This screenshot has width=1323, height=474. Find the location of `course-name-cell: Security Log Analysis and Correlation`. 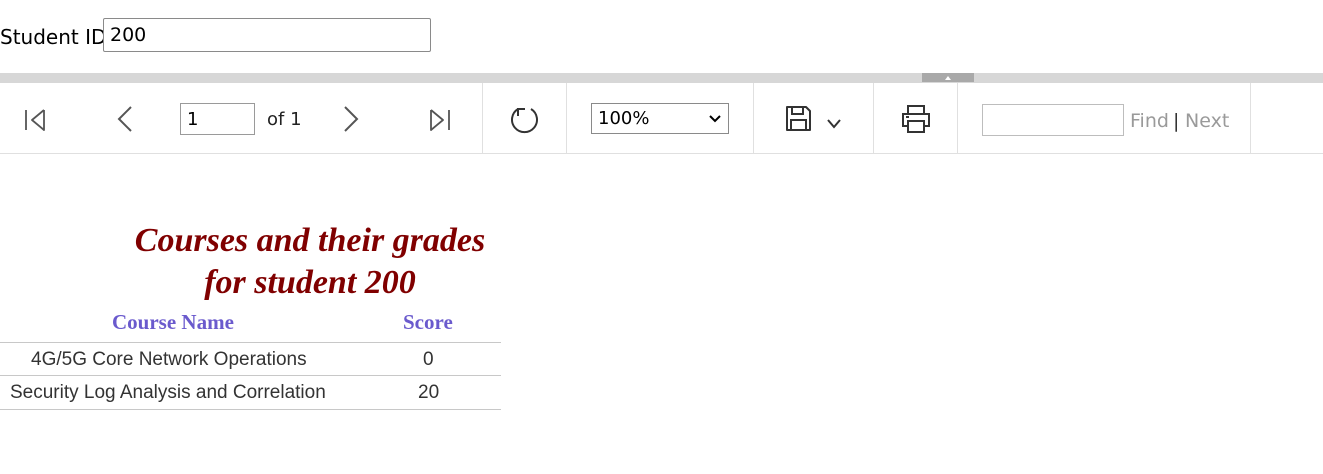

course-name-cell: Security Log Analysis and Correlation is located at coordinates (168, 392).